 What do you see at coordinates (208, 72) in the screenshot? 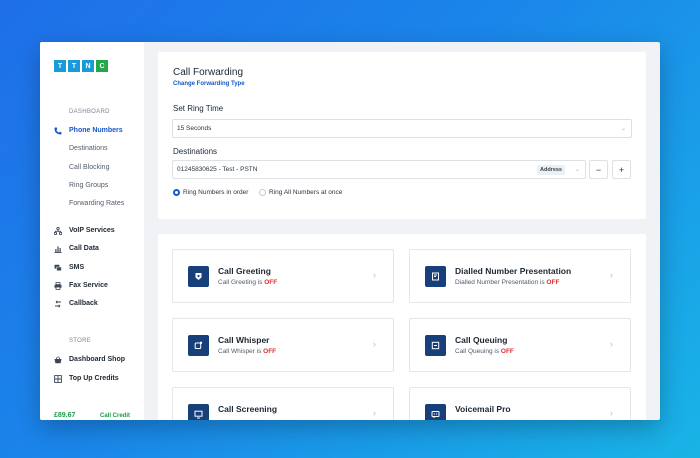
I see `page-title: Call Forwarding` at bounding box center [208, 72].